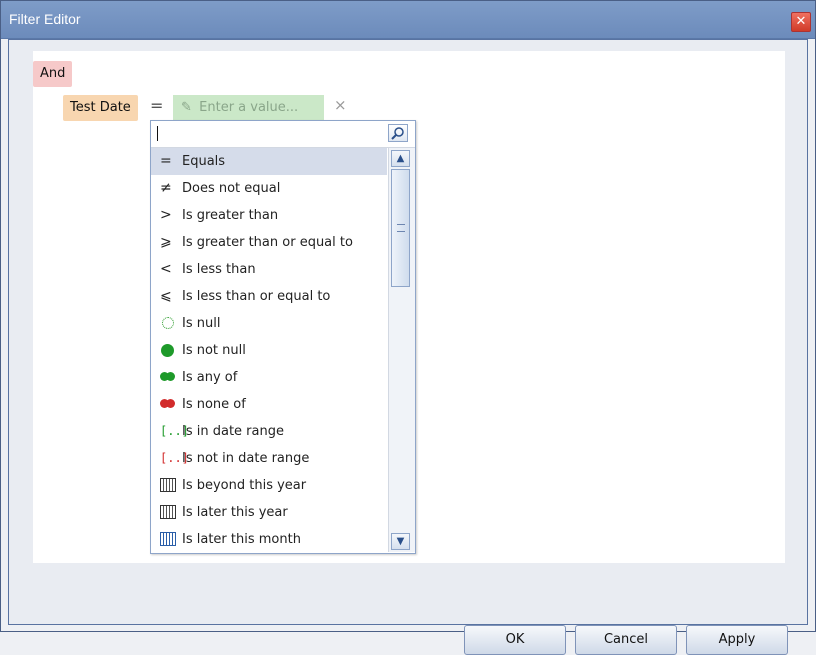 This screenshot has height=655, width=816. I want to click on list-item: Is later this month, so click(269, 539).